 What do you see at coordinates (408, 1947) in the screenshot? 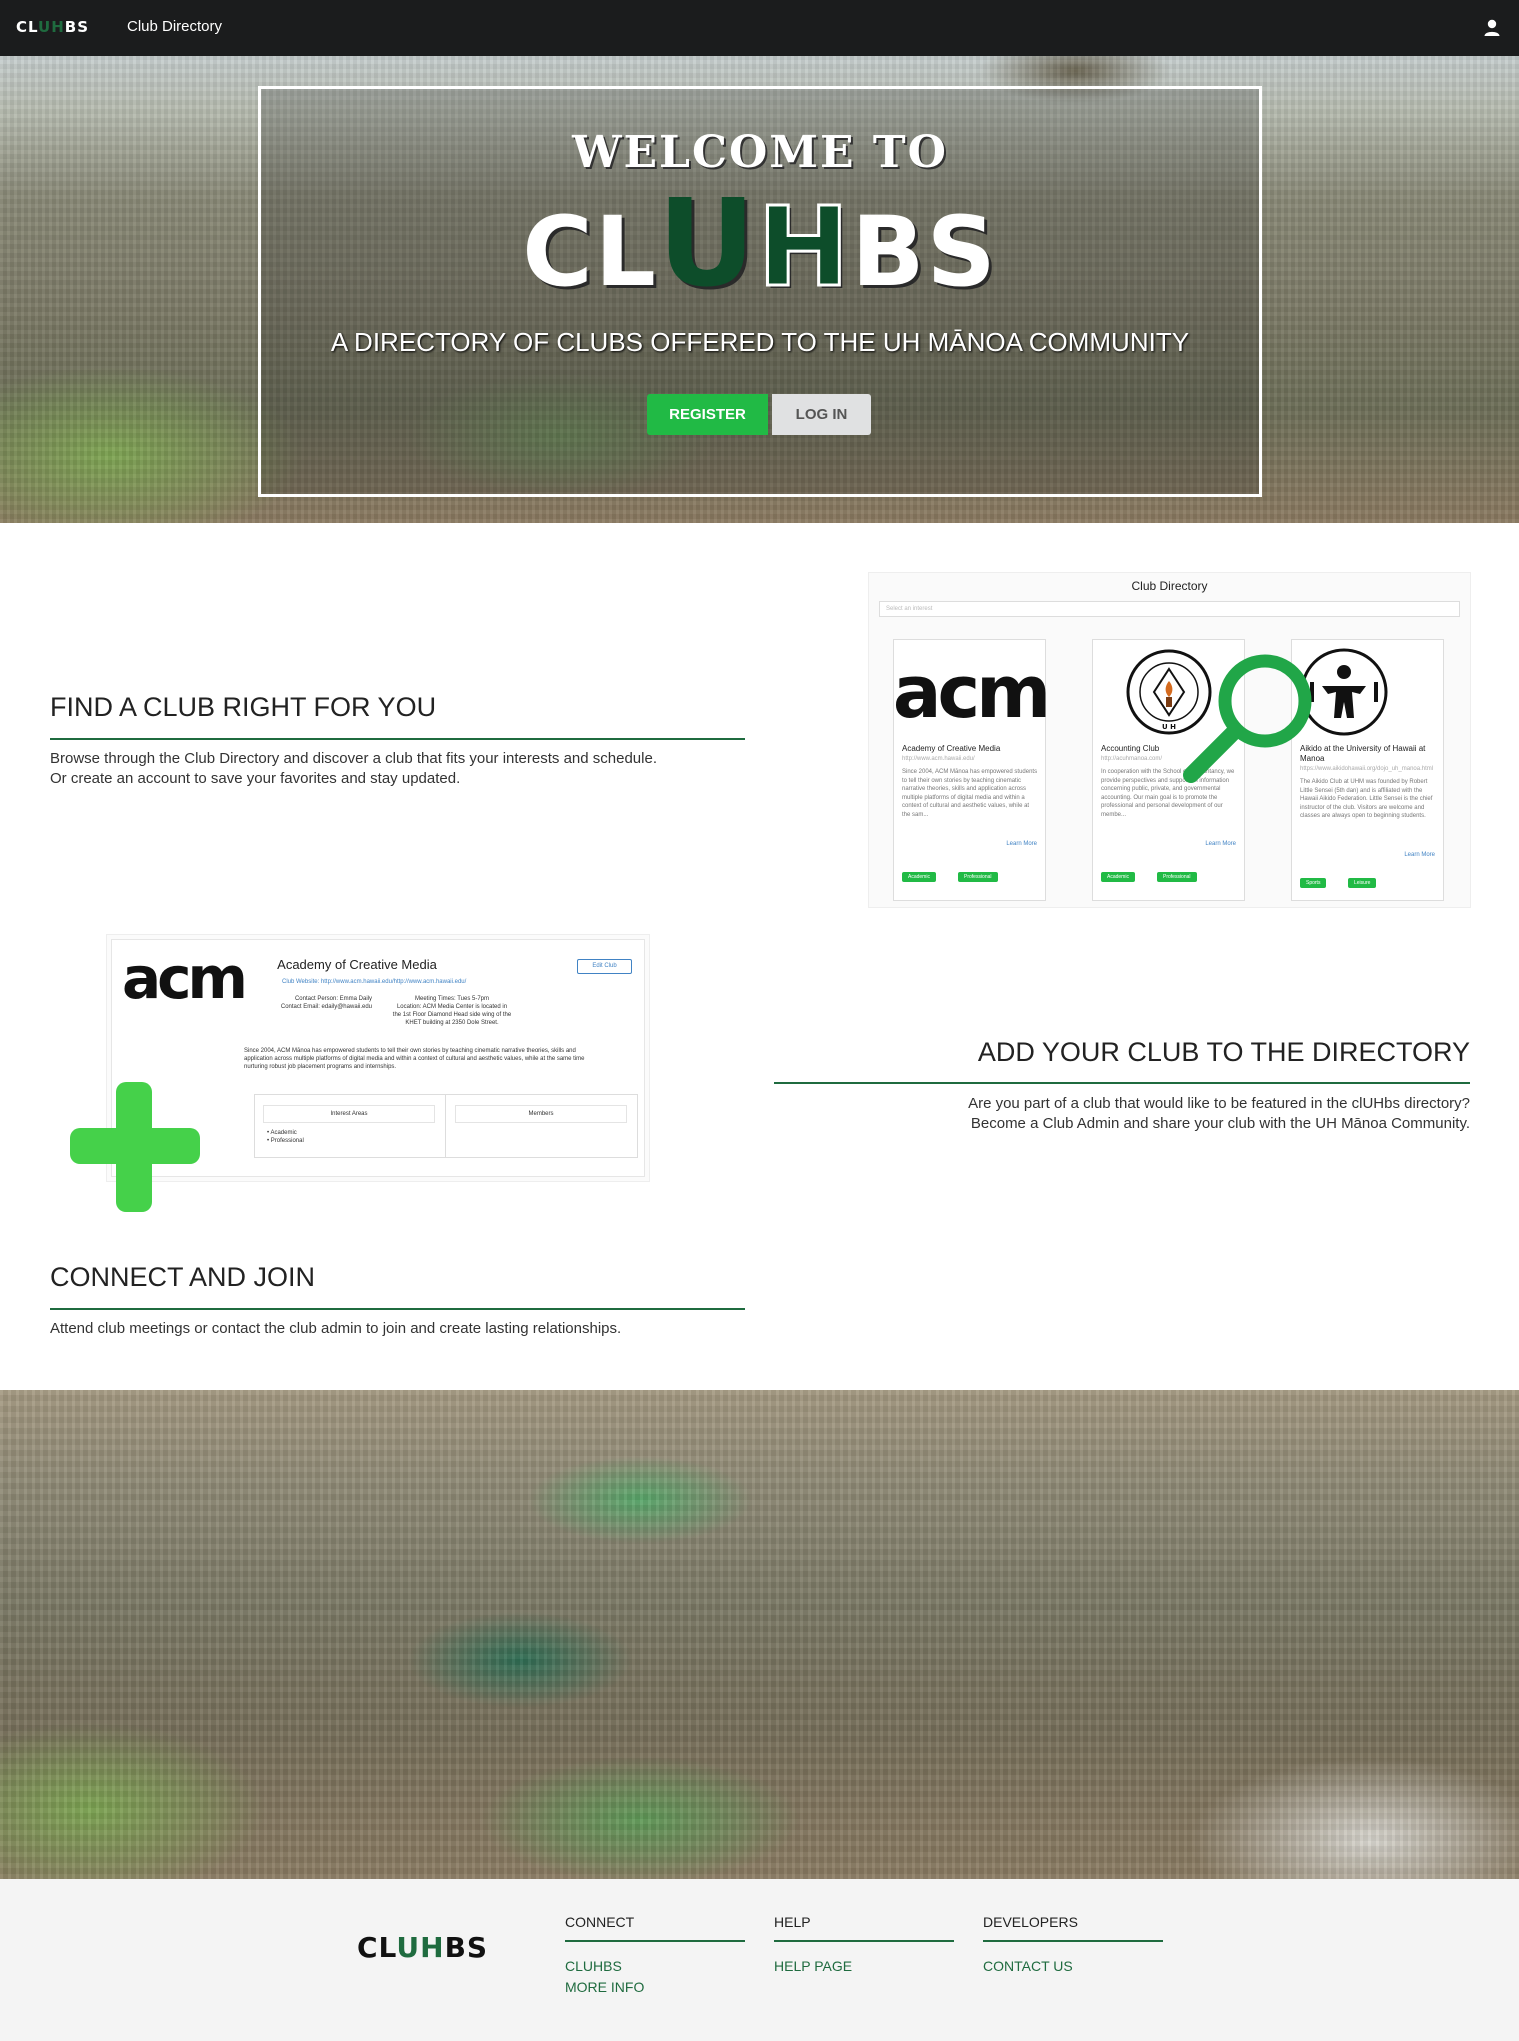
I see `footer-logo-u: U` at bounding box center [408, 1947].